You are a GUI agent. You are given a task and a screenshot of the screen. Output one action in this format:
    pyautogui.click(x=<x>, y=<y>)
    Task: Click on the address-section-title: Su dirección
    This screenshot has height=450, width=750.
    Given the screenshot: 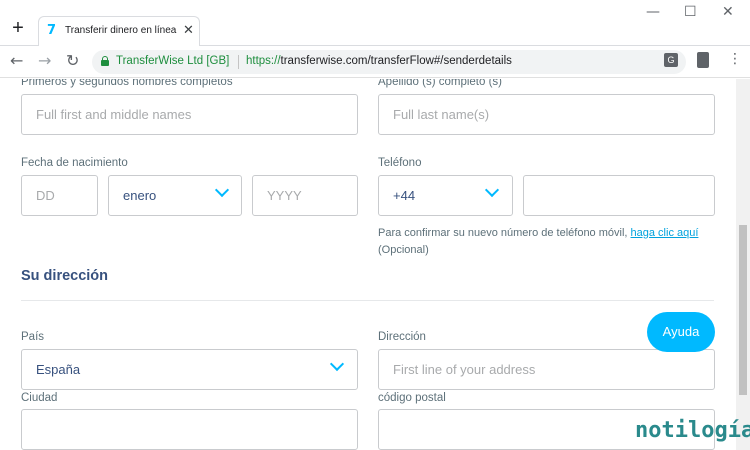 What is the action you would take?
    pyautogui.click(x=65, y=276)
    